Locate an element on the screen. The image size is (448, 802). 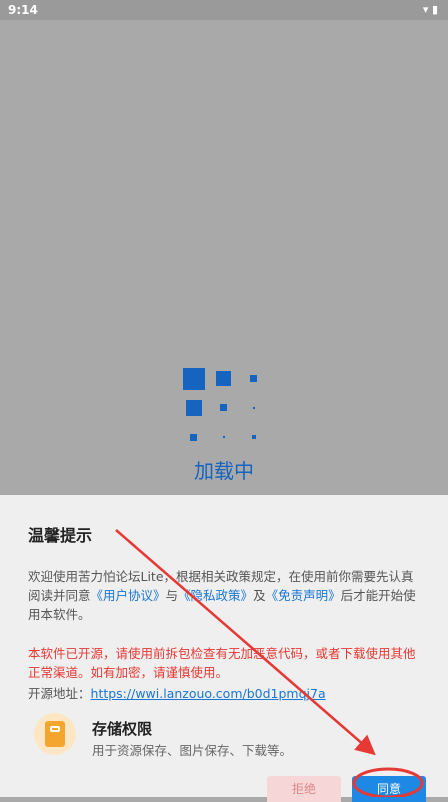
red-circle-highlight-icon is located at coordinates (388, 782).